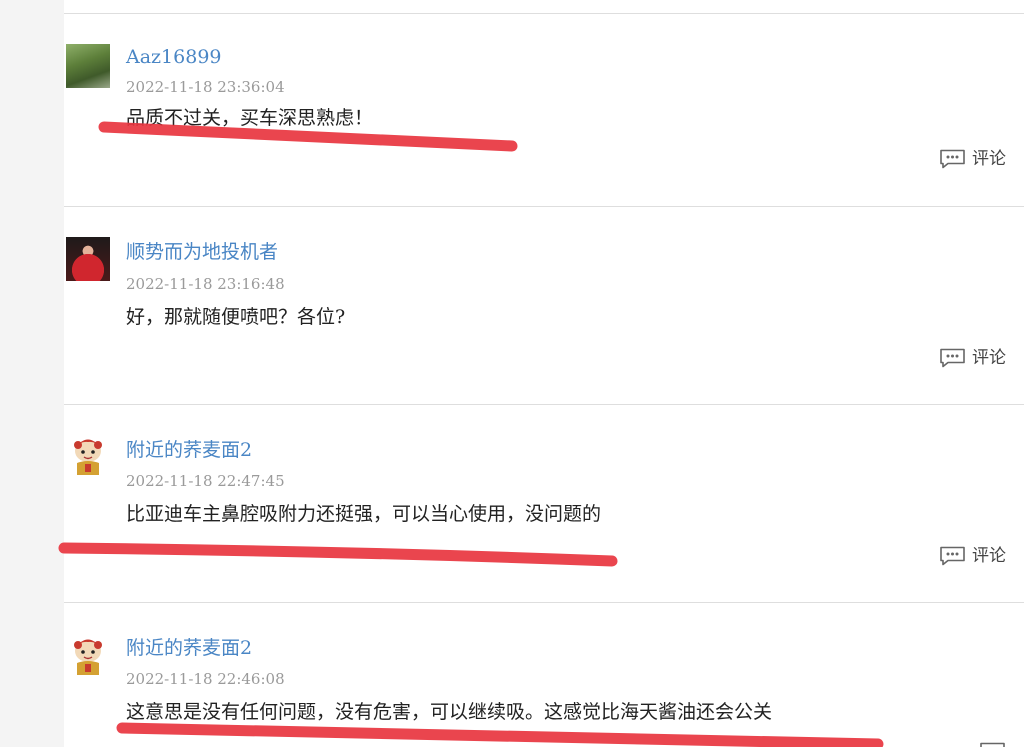 The height and width of the screenshot is (747, 1024). I want to click on comment-text: 这意思是没有任何问题，没有危害，可以继续吸。这感觉比海天酱油还会公关, so click(449, 712).